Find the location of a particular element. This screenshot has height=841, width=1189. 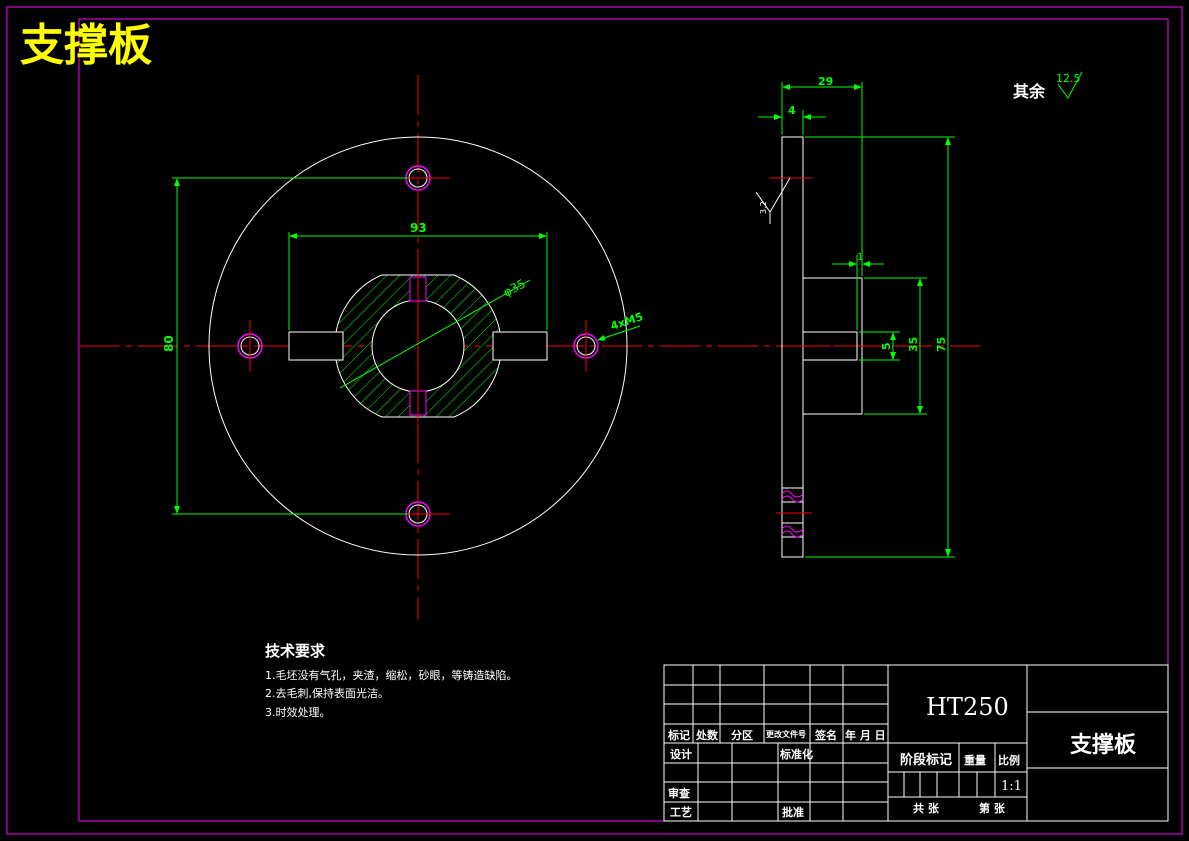

svg-text: 其余 is located at coordinates (1029, 91).